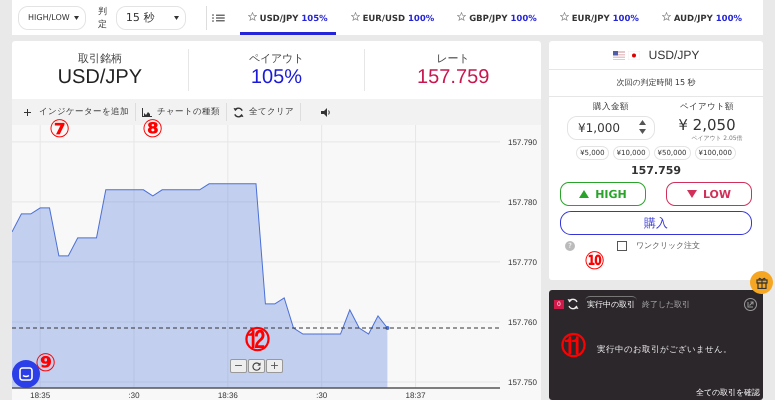  What do you see at coordinates (52, 18) in the screenshot?
I see `trade-type-dropdown: HIGH/LOW` at bounding box center [52, 18].